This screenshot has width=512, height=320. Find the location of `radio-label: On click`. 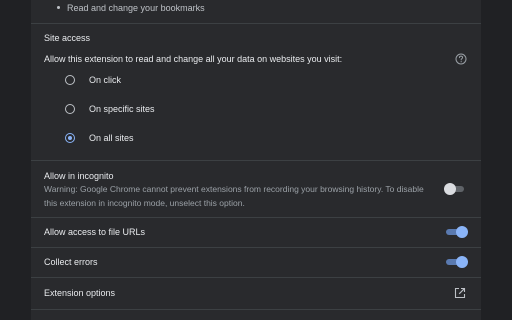

radio-label: On click is located at coordinates (105, 80).